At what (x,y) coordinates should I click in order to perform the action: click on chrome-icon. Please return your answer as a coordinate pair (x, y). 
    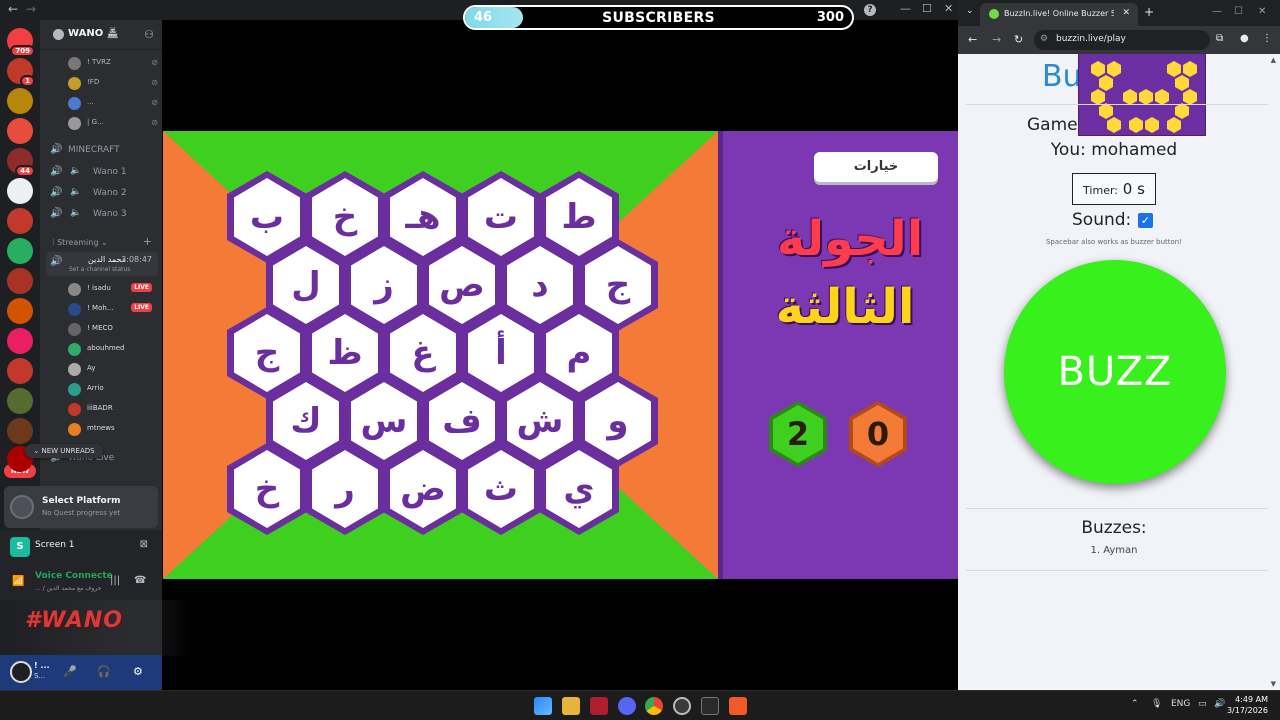
    Looking at the image, I should click on (654, 706).